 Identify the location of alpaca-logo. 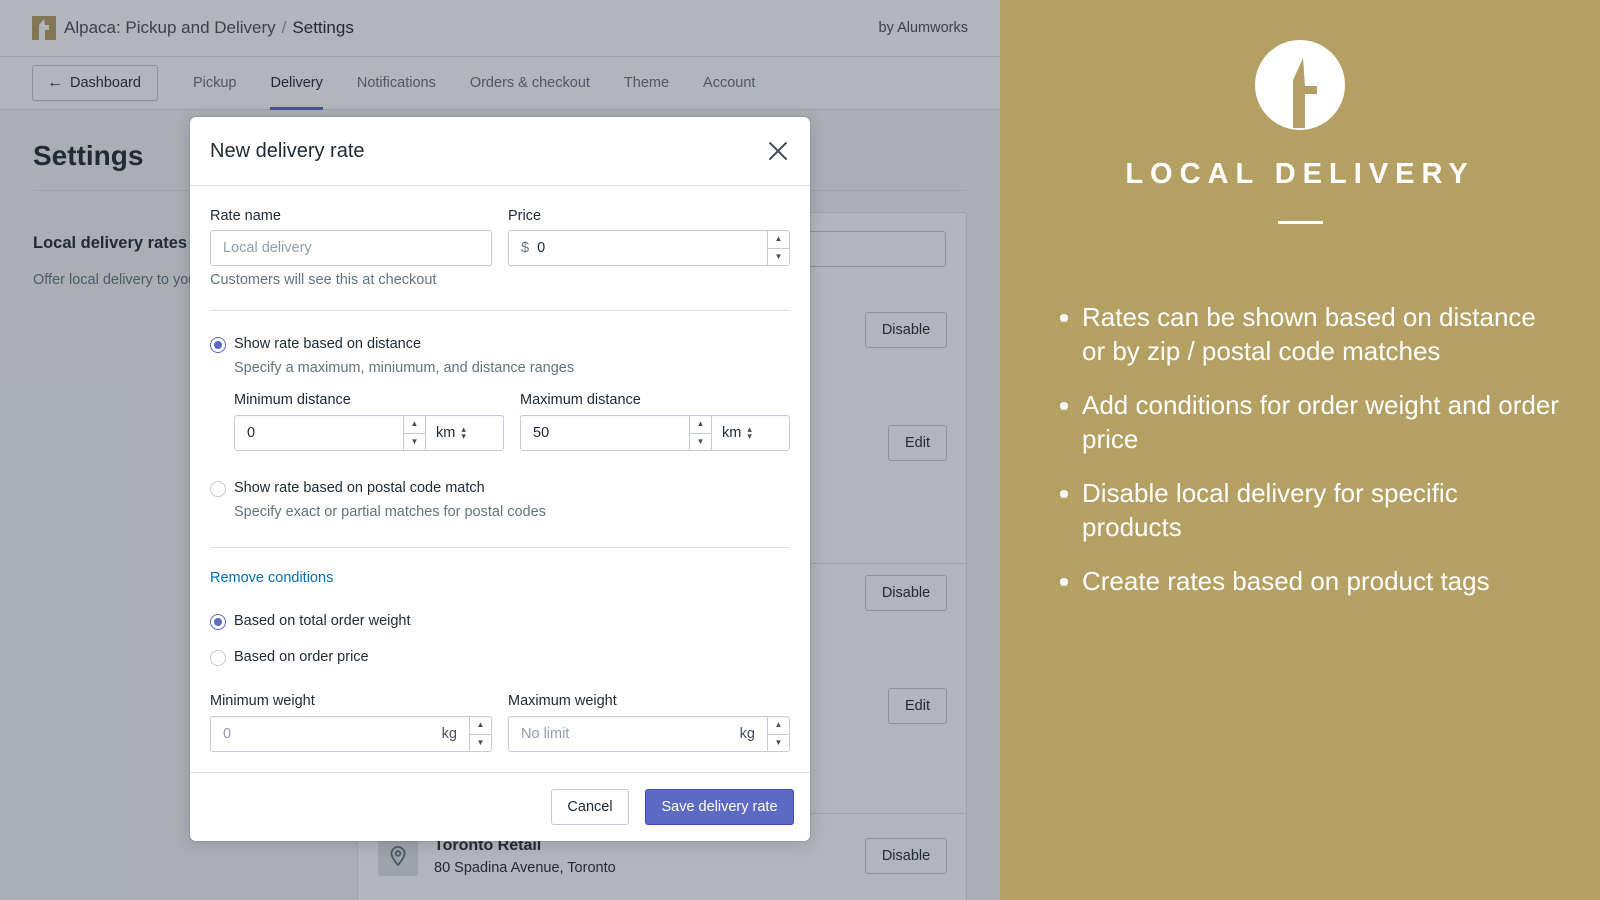
(1300, 85).